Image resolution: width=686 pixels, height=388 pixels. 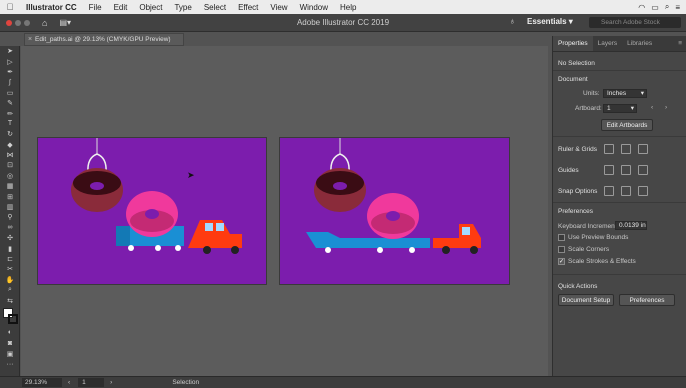 I want to click on menu-object: Object, so click(x=150, y=7).